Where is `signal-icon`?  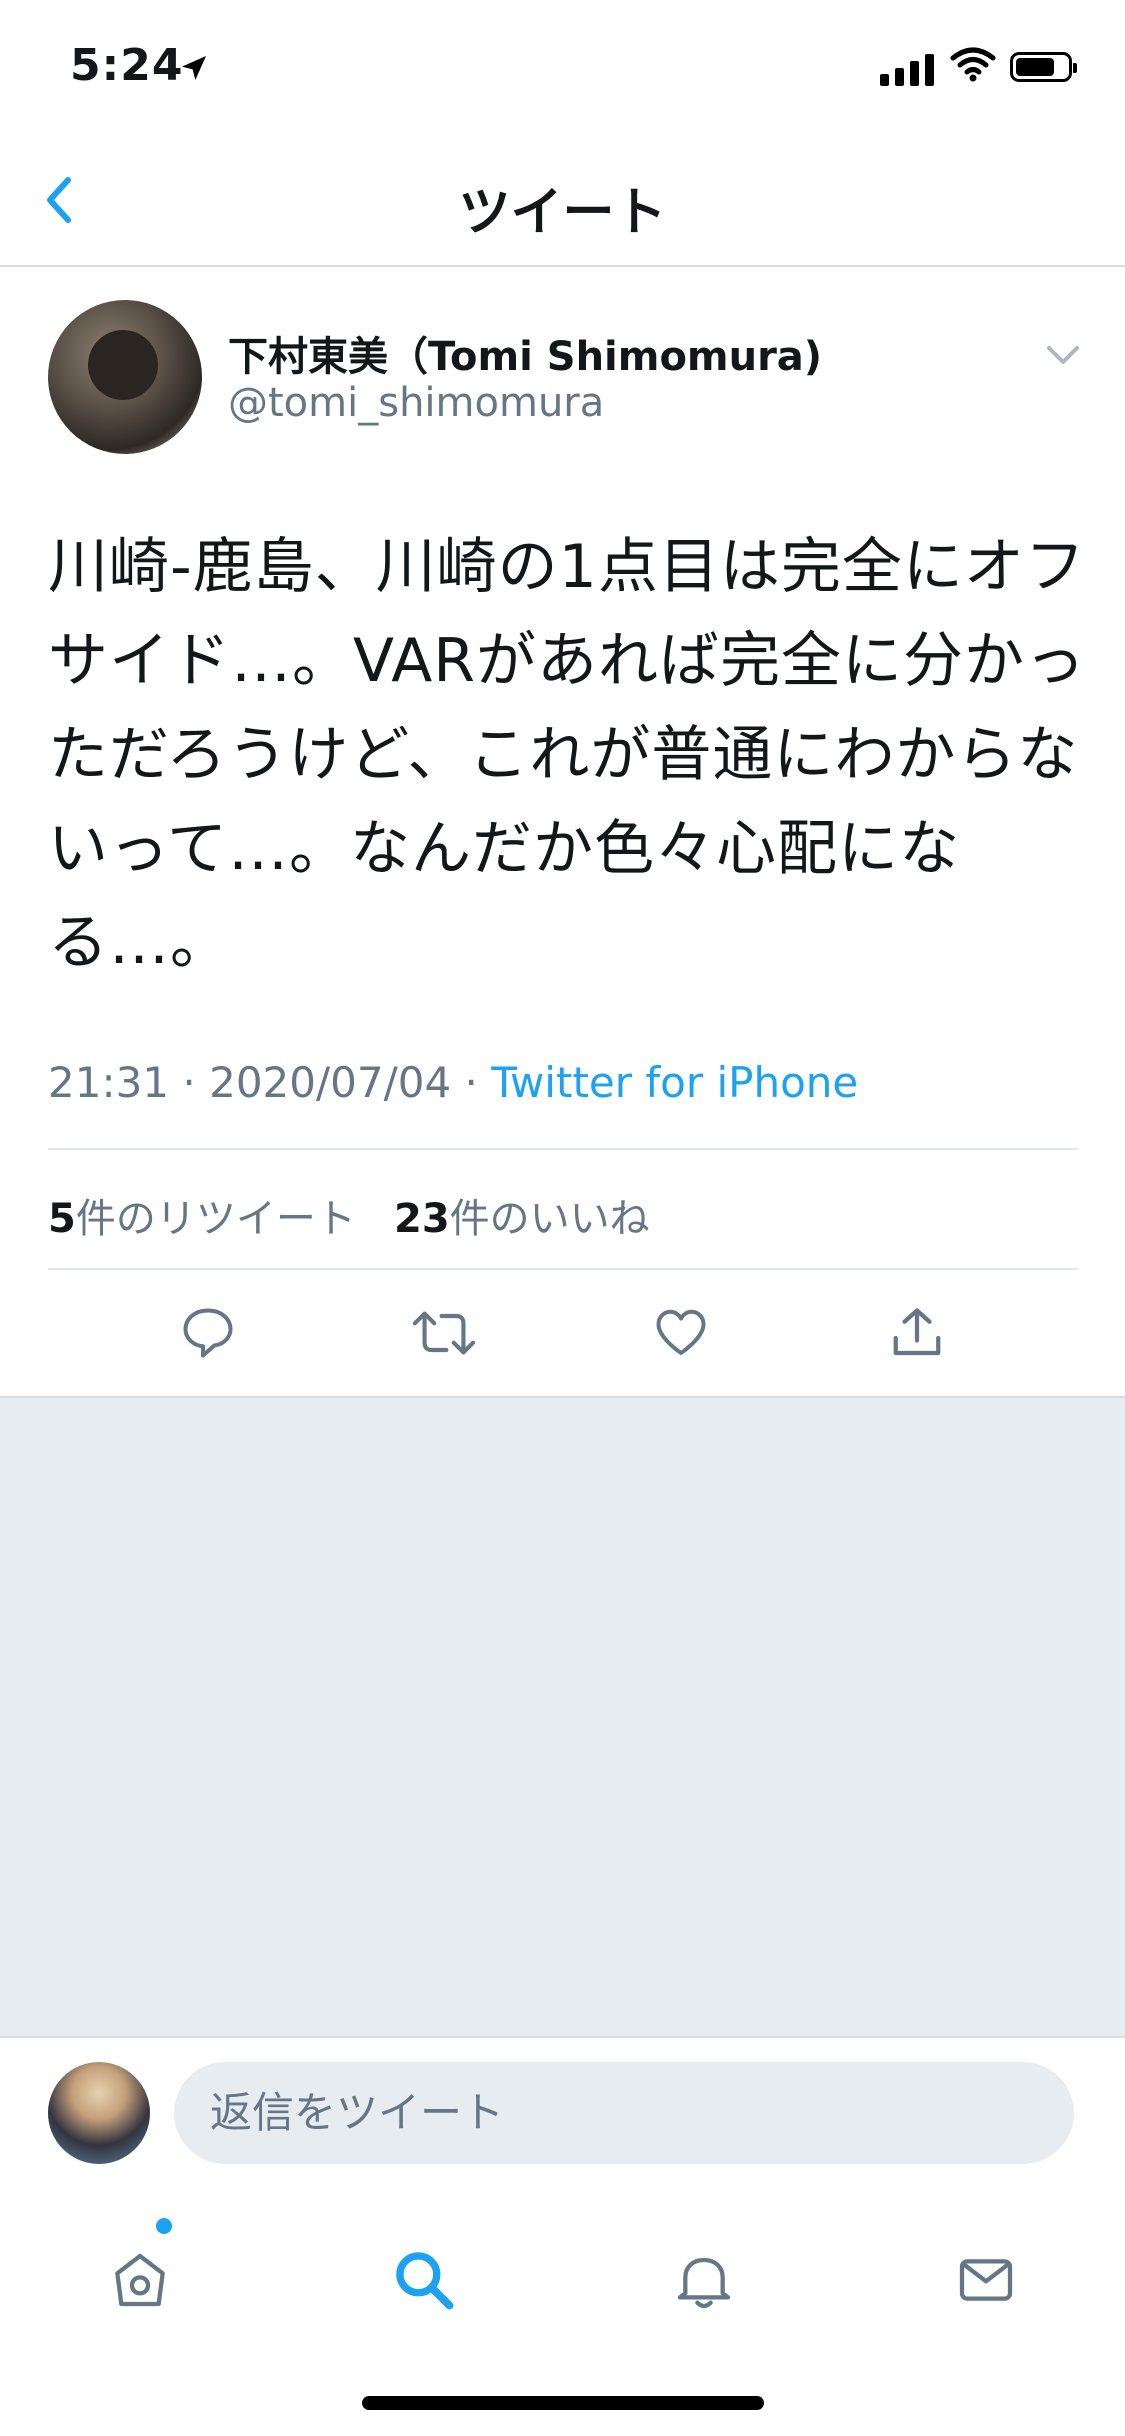 signal-icon is located at coordinates (907, 69).